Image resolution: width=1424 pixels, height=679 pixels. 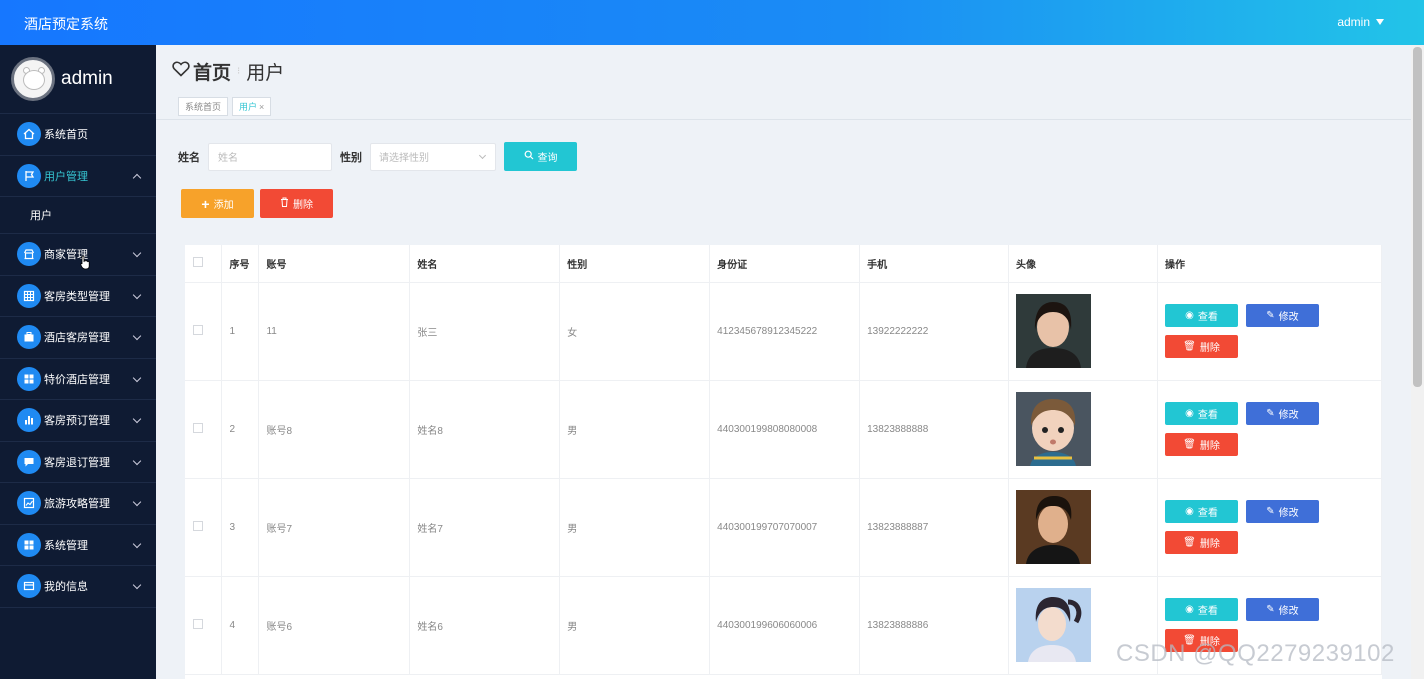 I want to click on heart-icon, so click(x=181, y=72).